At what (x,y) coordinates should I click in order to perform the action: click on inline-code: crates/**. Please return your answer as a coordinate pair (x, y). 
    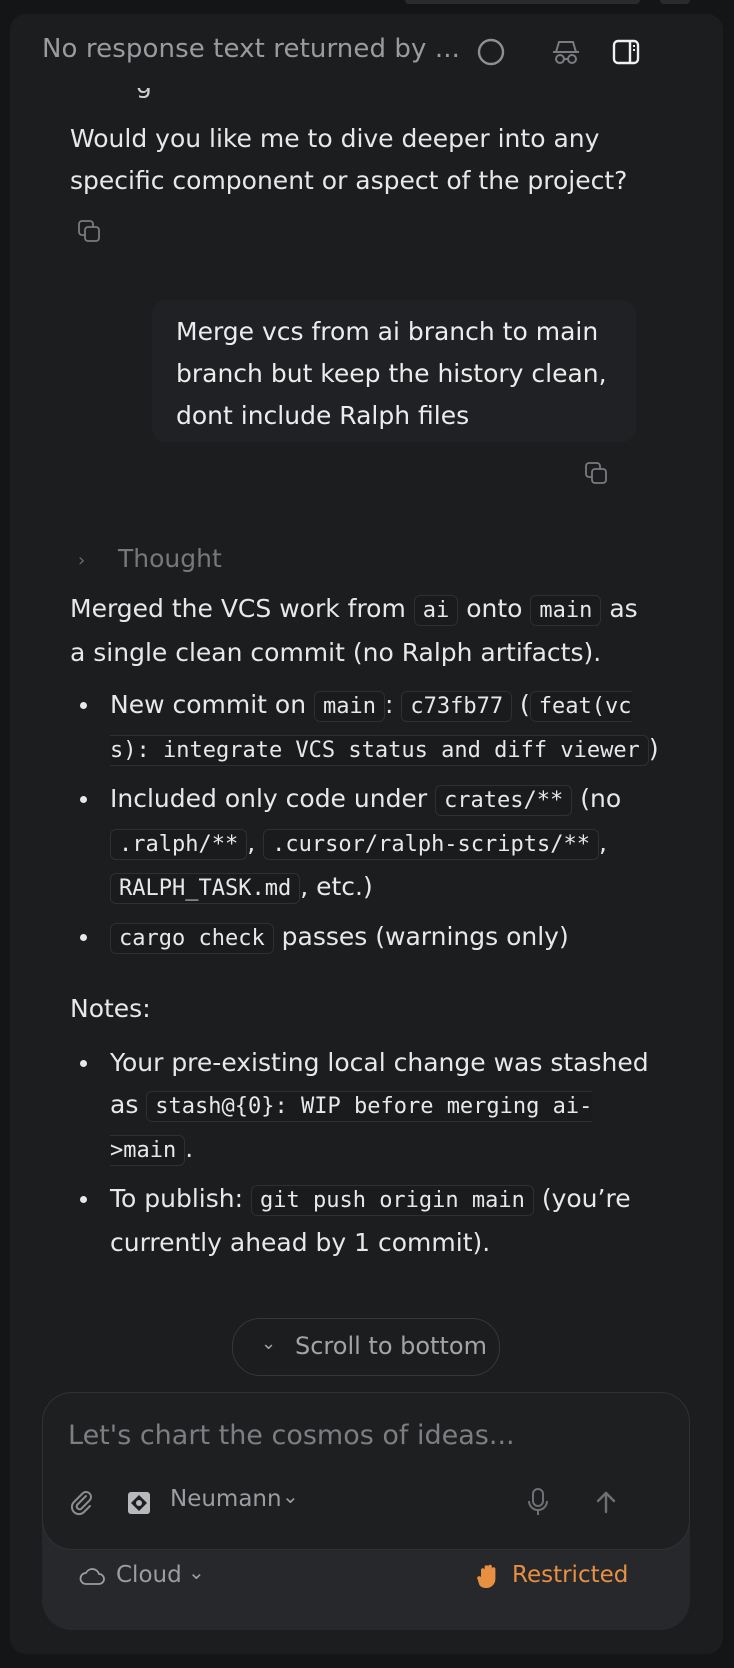
    Looking at the image, I should click on (504, 800).